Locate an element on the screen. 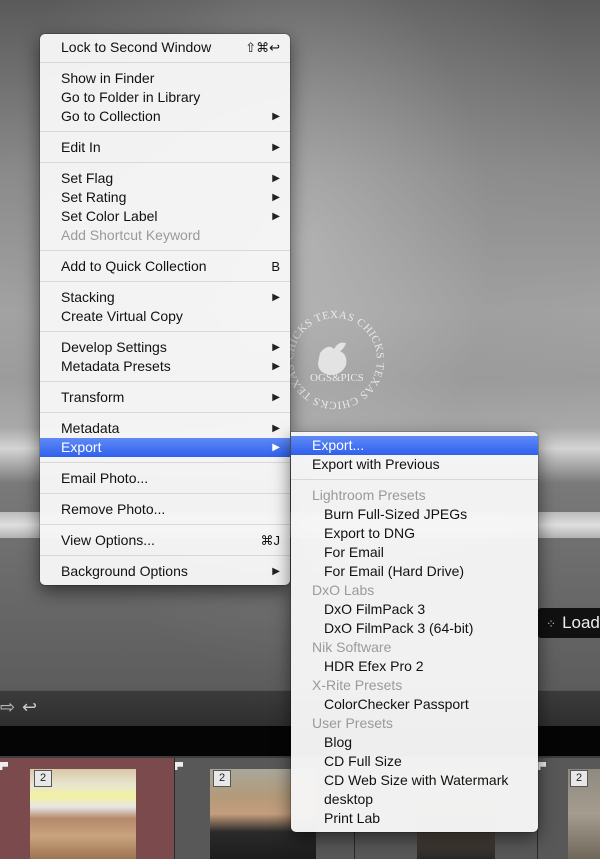 The image size is (600, 859). menu-item-add-shortcut-keyword: Add Shortcut Keyword is located at coordinates (165, 235).